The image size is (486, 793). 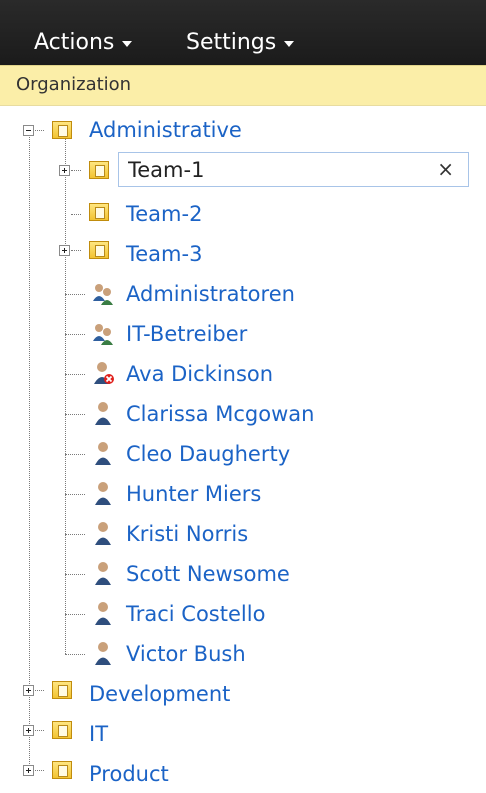 I want to click on node-label: Traci Costello, so click(x=196, y=614).